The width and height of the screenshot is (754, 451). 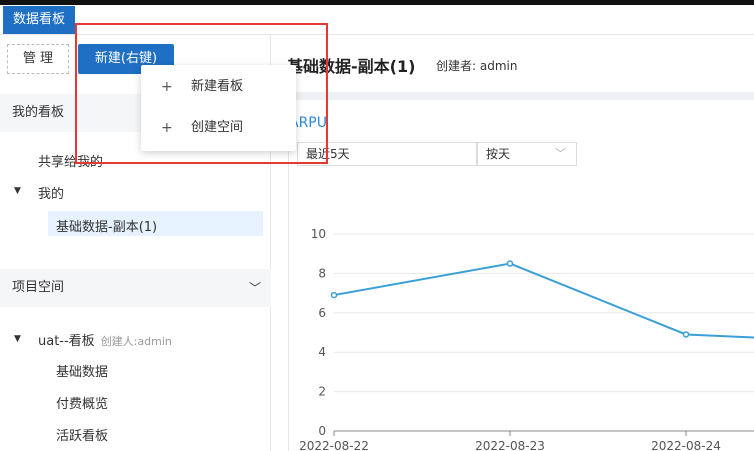 What do you see at coordinates (70, 160) in the screenshot?
I see `sidebar-item-shared: 共享给我的` at bounding box center [70, 160].